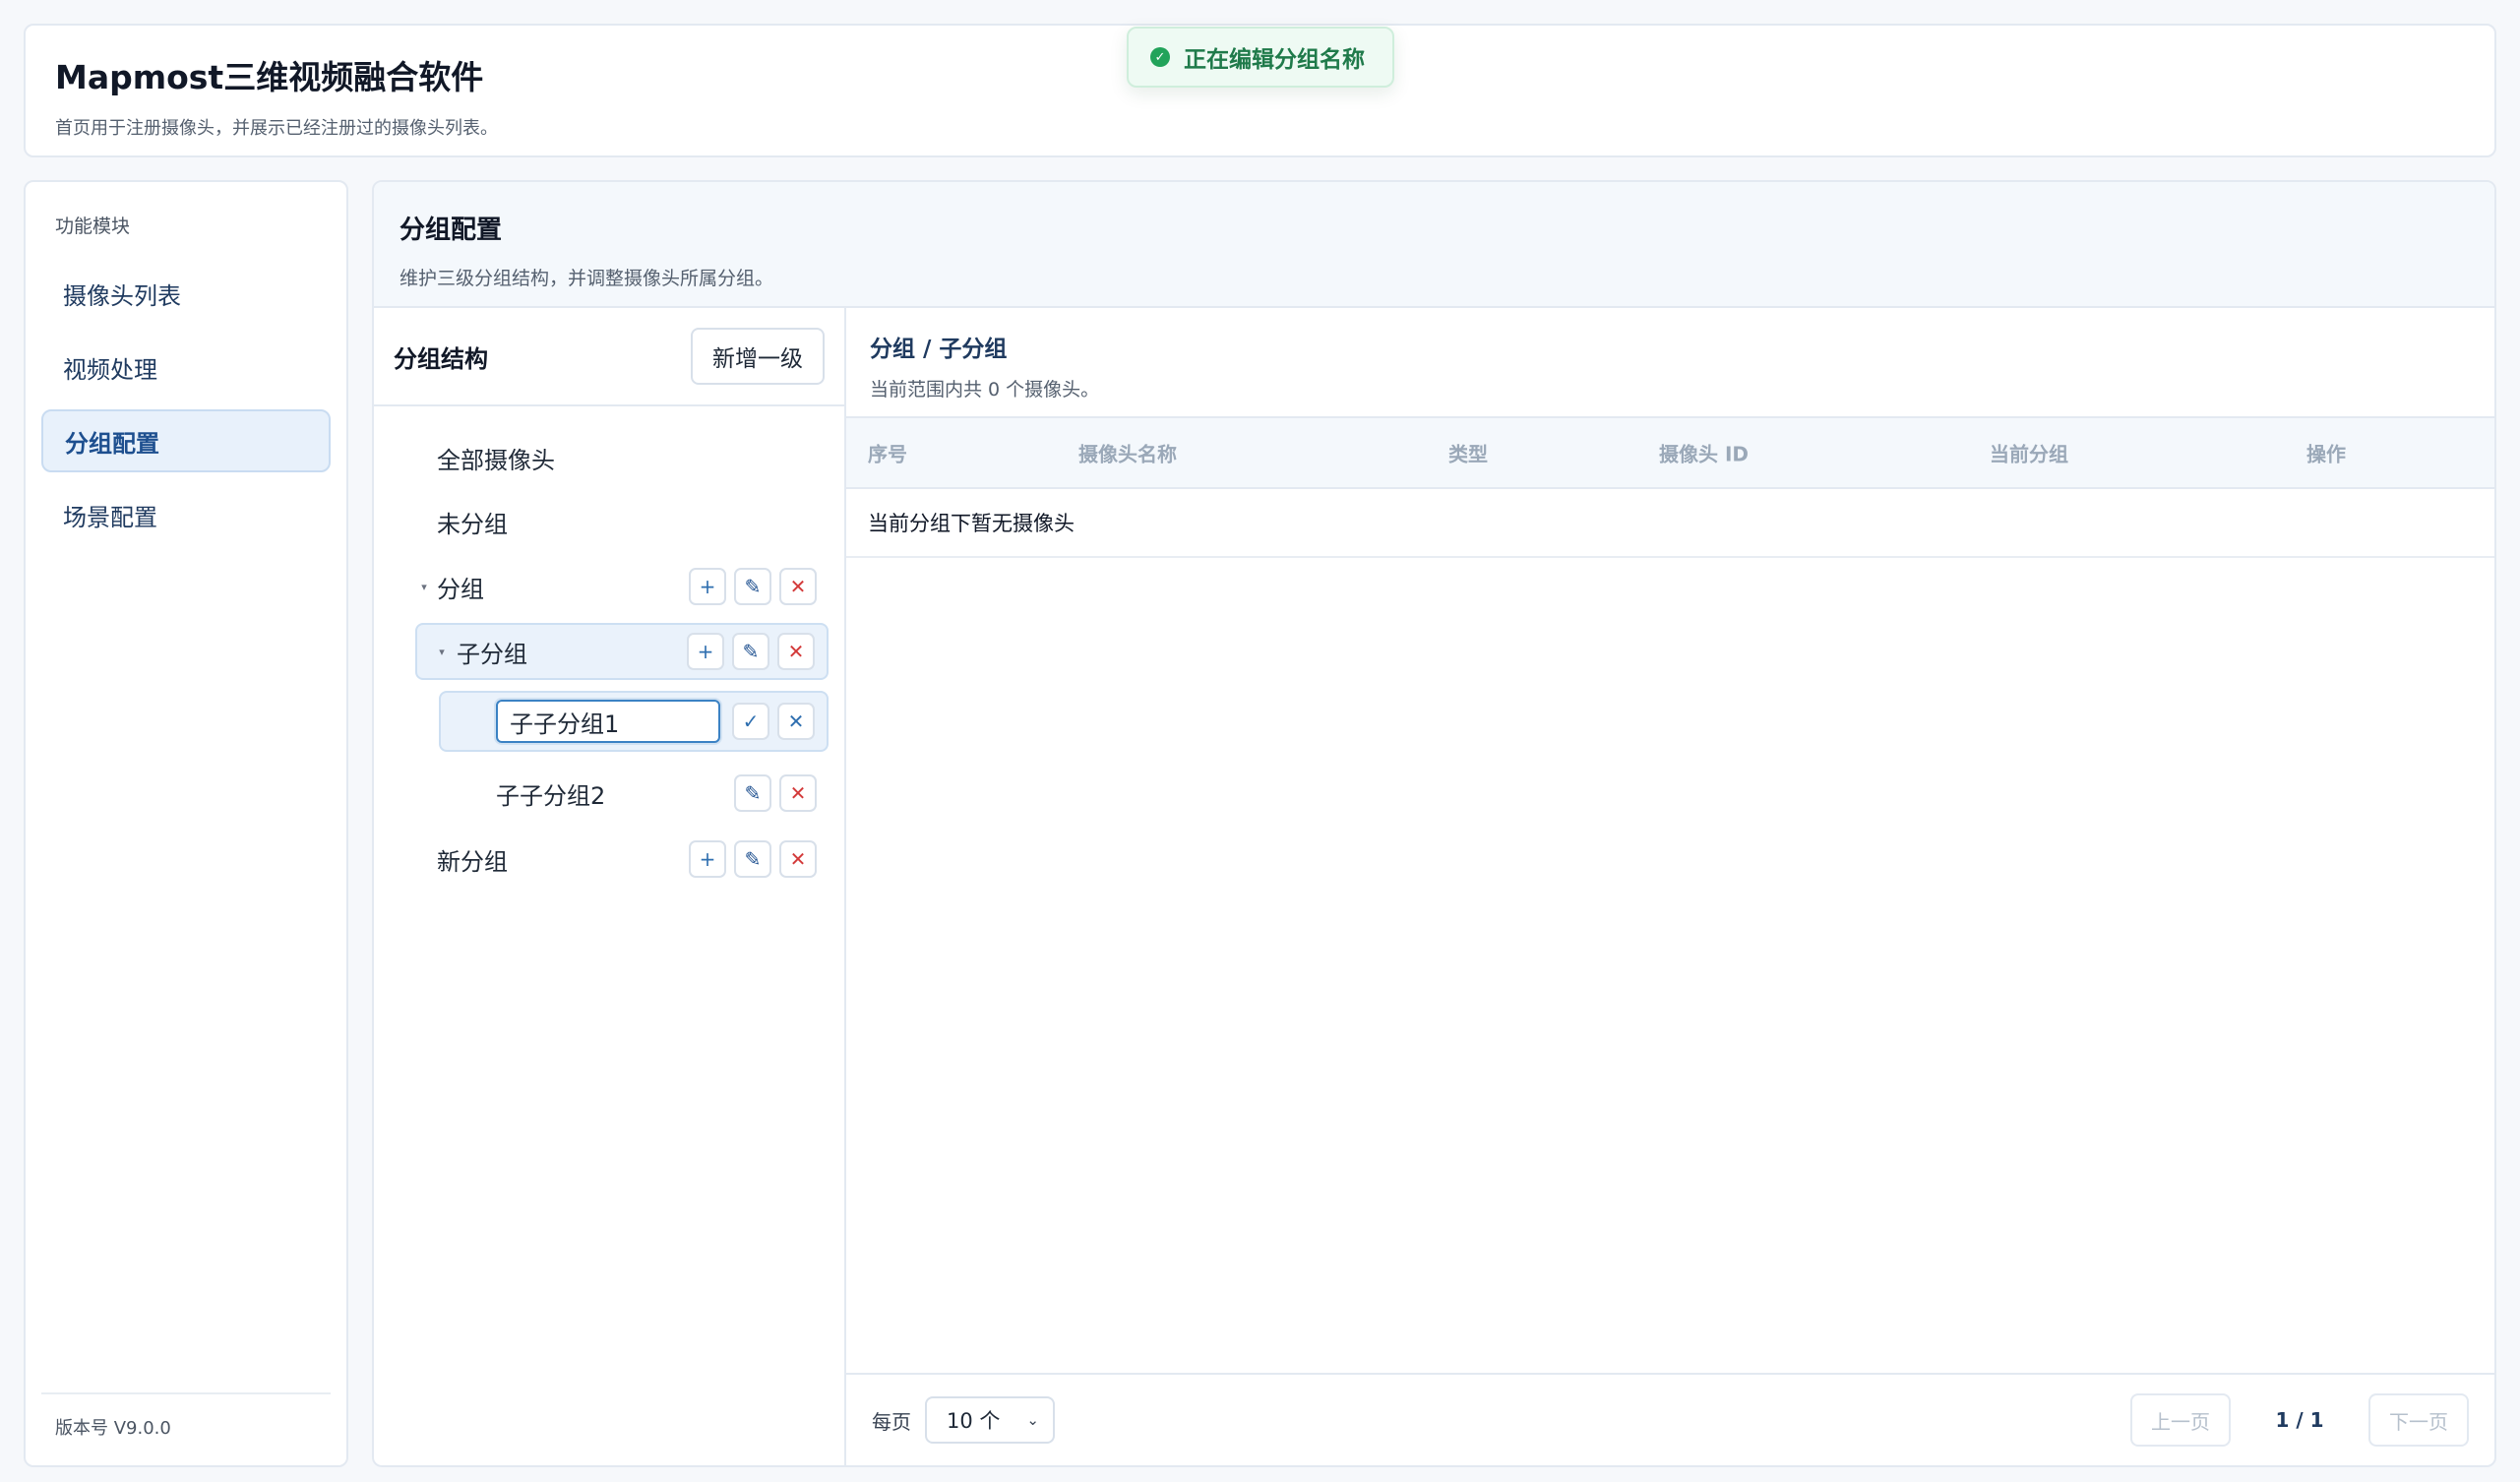 This screenshot has width=2520, height=1482. Describe the element at coordinates (492, 654) in the screenshot. I see `tree-item-label: 子分组` at that location.